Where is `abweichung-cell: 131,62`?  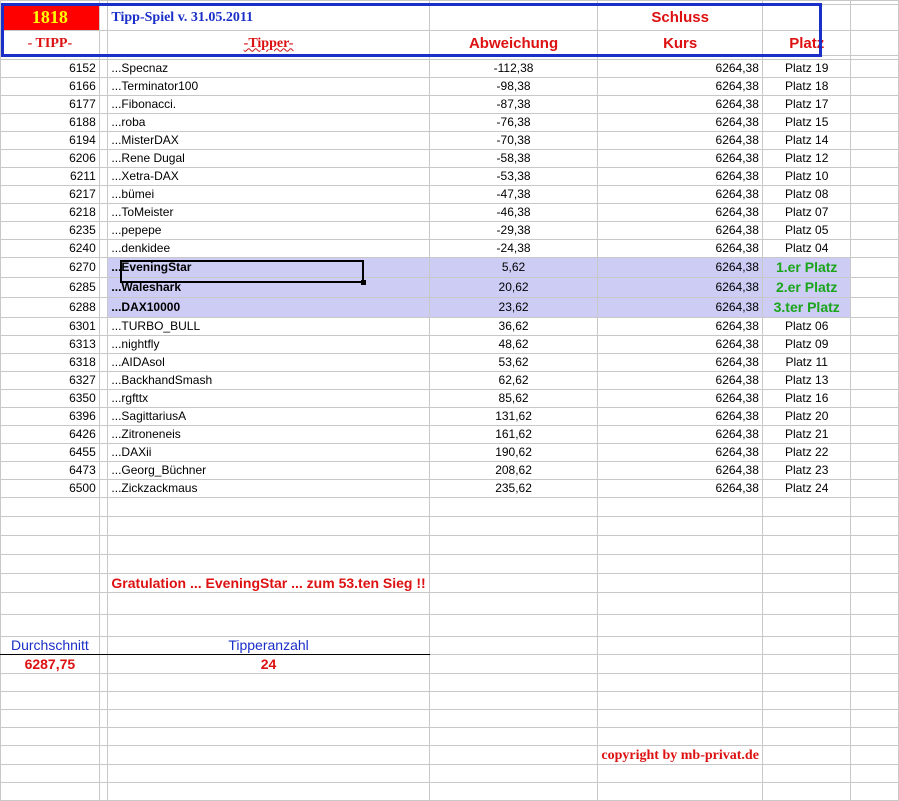
abweichung-cell: 131,62 is located at coordinates (513, 416).